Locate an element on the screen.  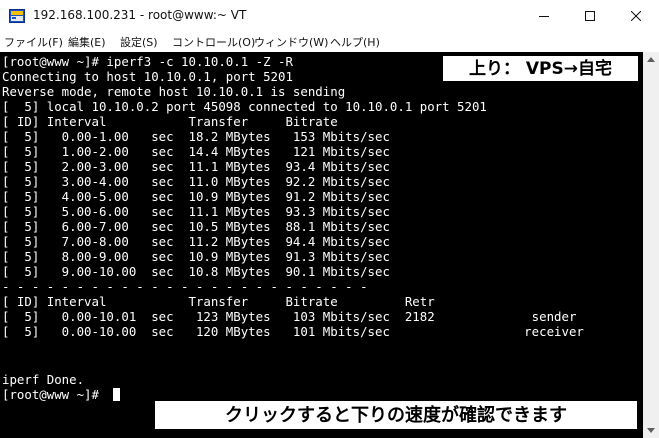
terminal-line: Connecting to host 10.10.0.1, port 5201 is located at coordinates (147, 76).